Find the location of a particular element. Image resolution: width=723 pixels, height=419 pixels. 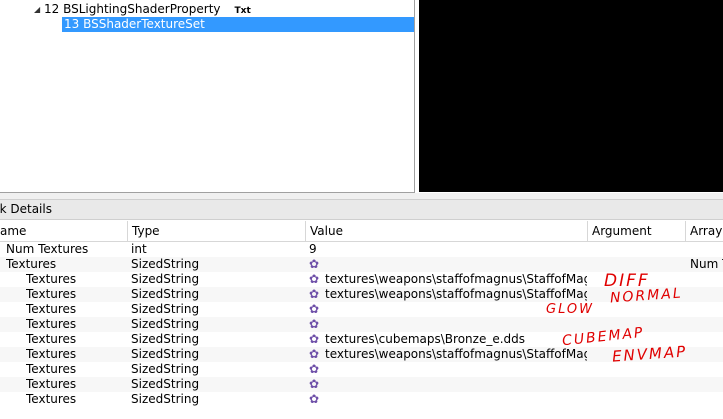

column-header-type: Type is located at coordinates (217, 231).